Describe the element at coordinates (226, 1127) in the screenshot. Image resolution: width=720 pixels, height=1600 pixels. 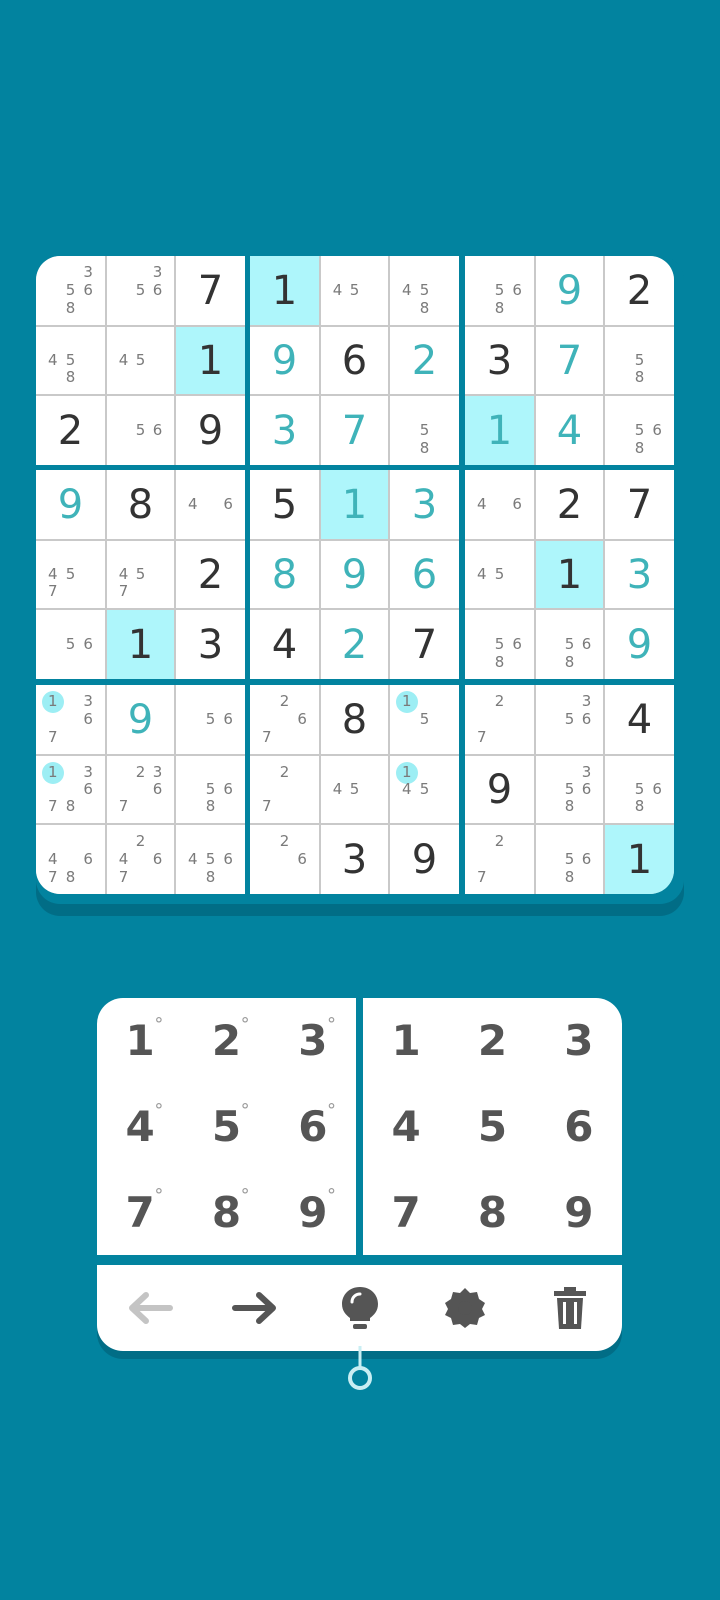
I see `notes-key-5: 5 °` at that location.